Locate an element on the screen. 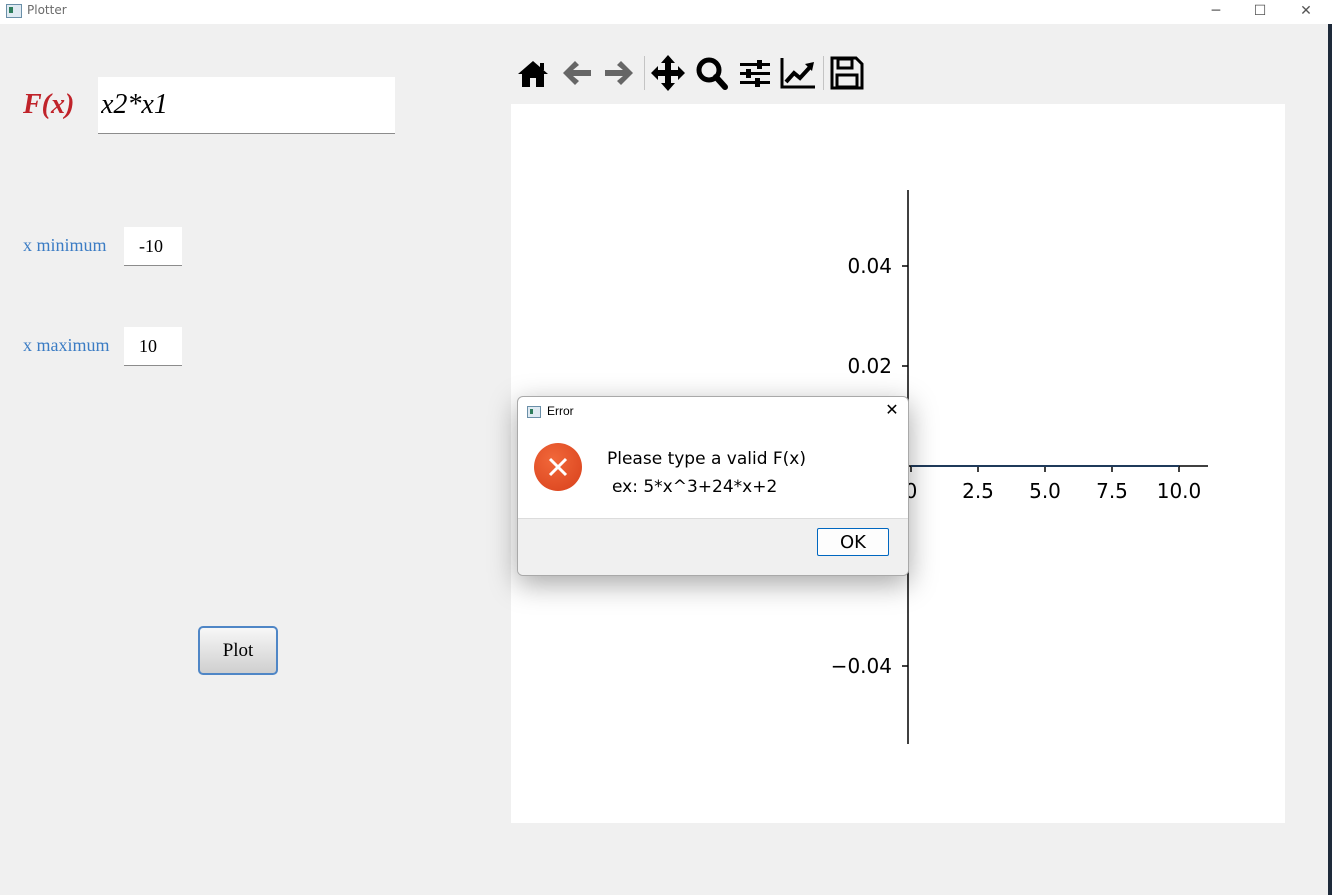  close-button: ✕ is located at coordinates (1306, 12).